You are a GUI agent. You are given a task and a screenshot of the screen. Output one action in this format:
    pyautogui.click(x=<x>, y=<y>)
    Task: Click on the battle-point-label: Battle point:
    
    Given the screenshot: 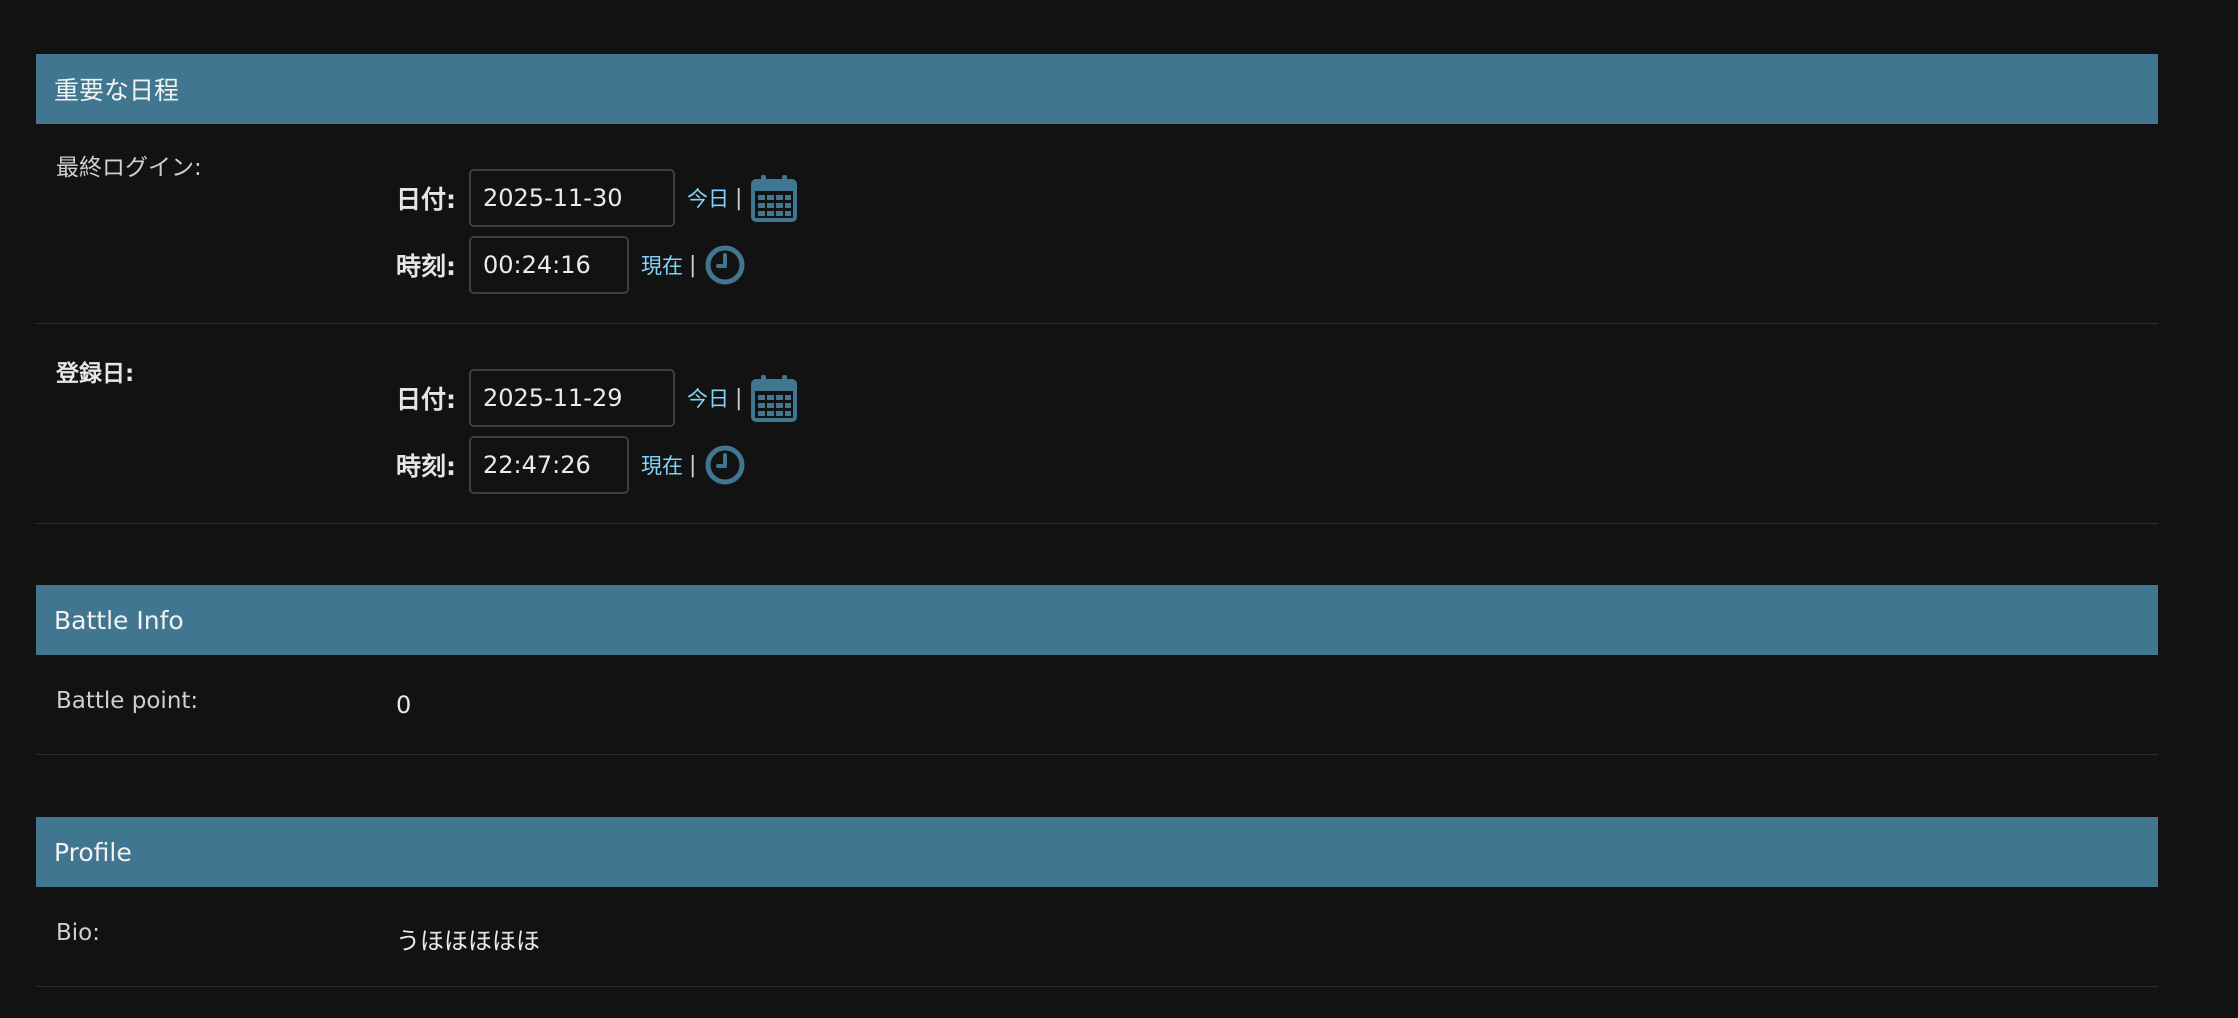 What is the action you would take?
    pyautogui.click(x=127, y=701)
    